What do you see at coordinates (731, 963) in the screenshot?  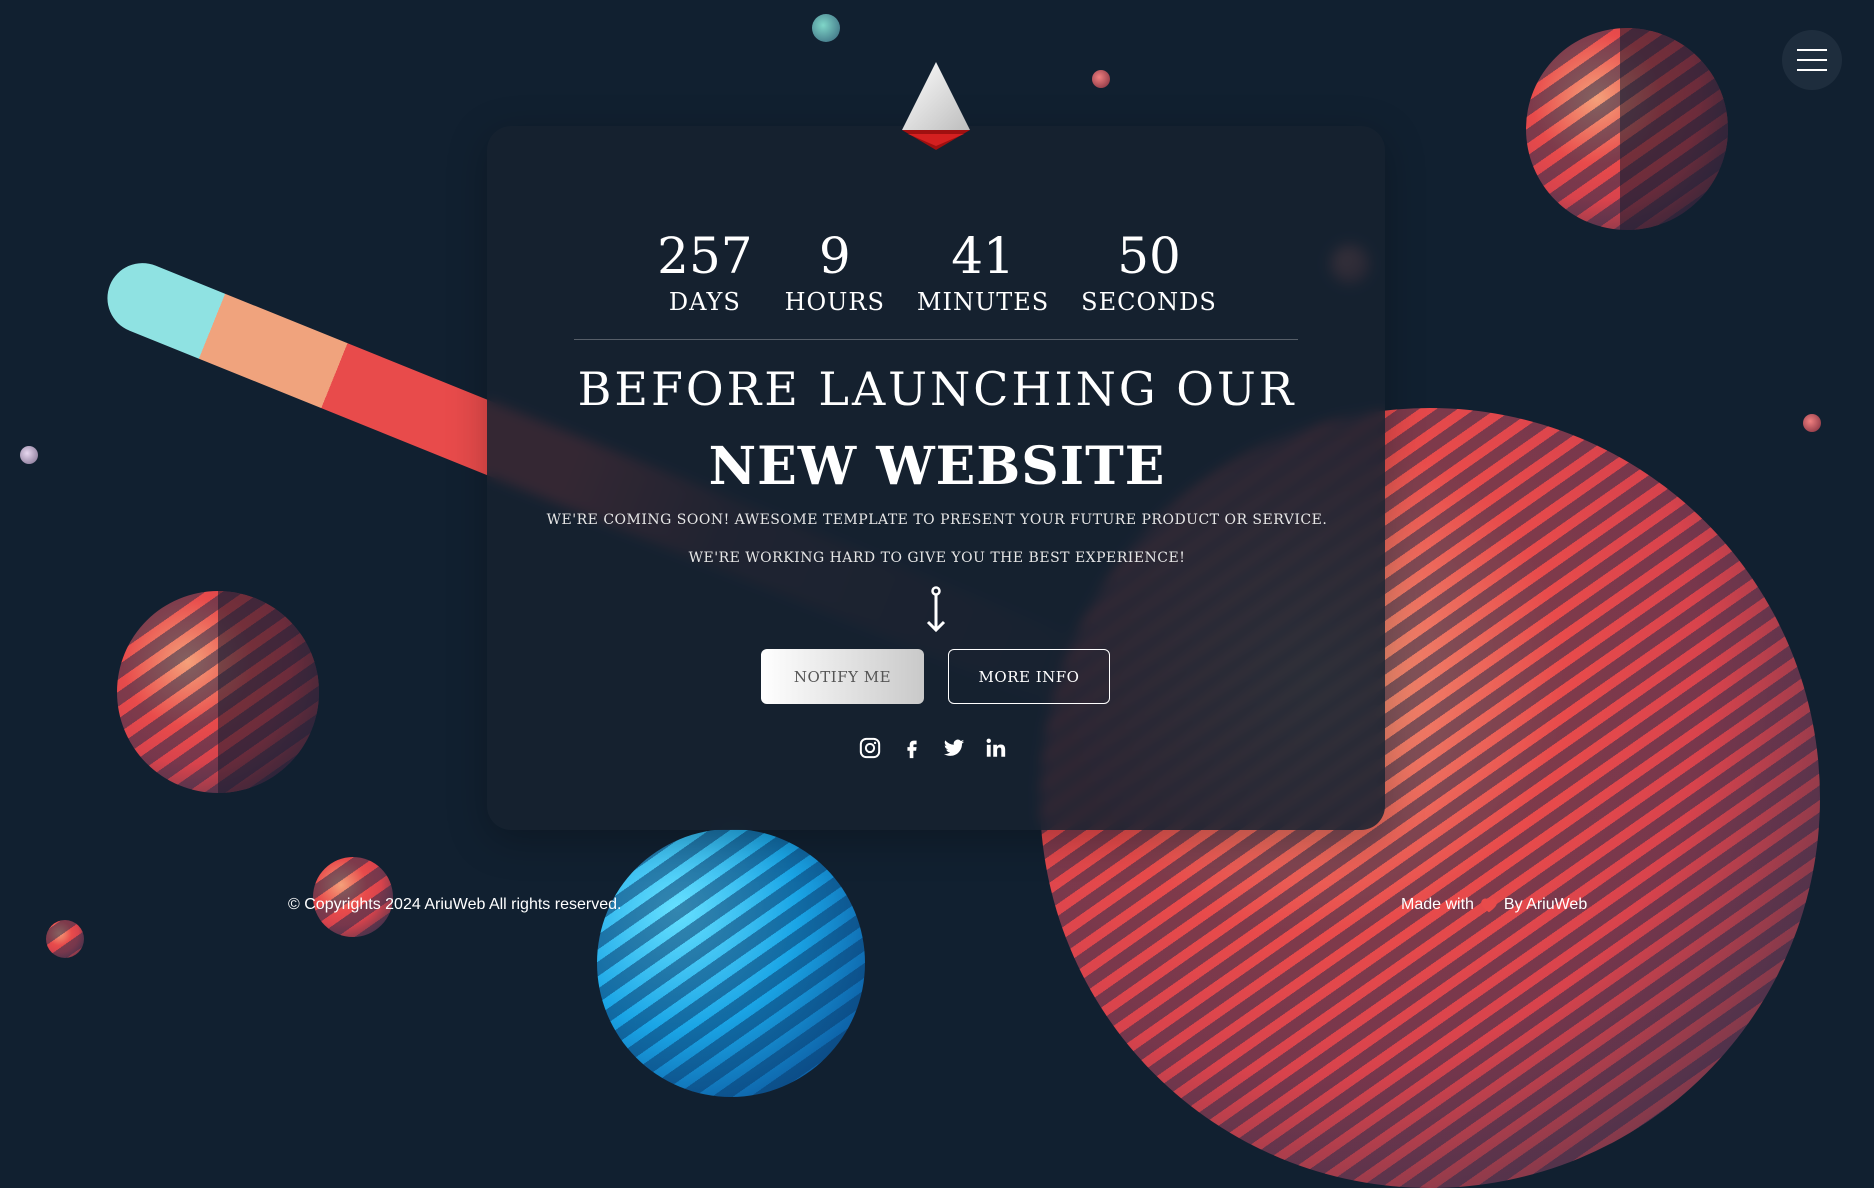 I see `blue-planet-illustration` at bounding box center [731, 963].